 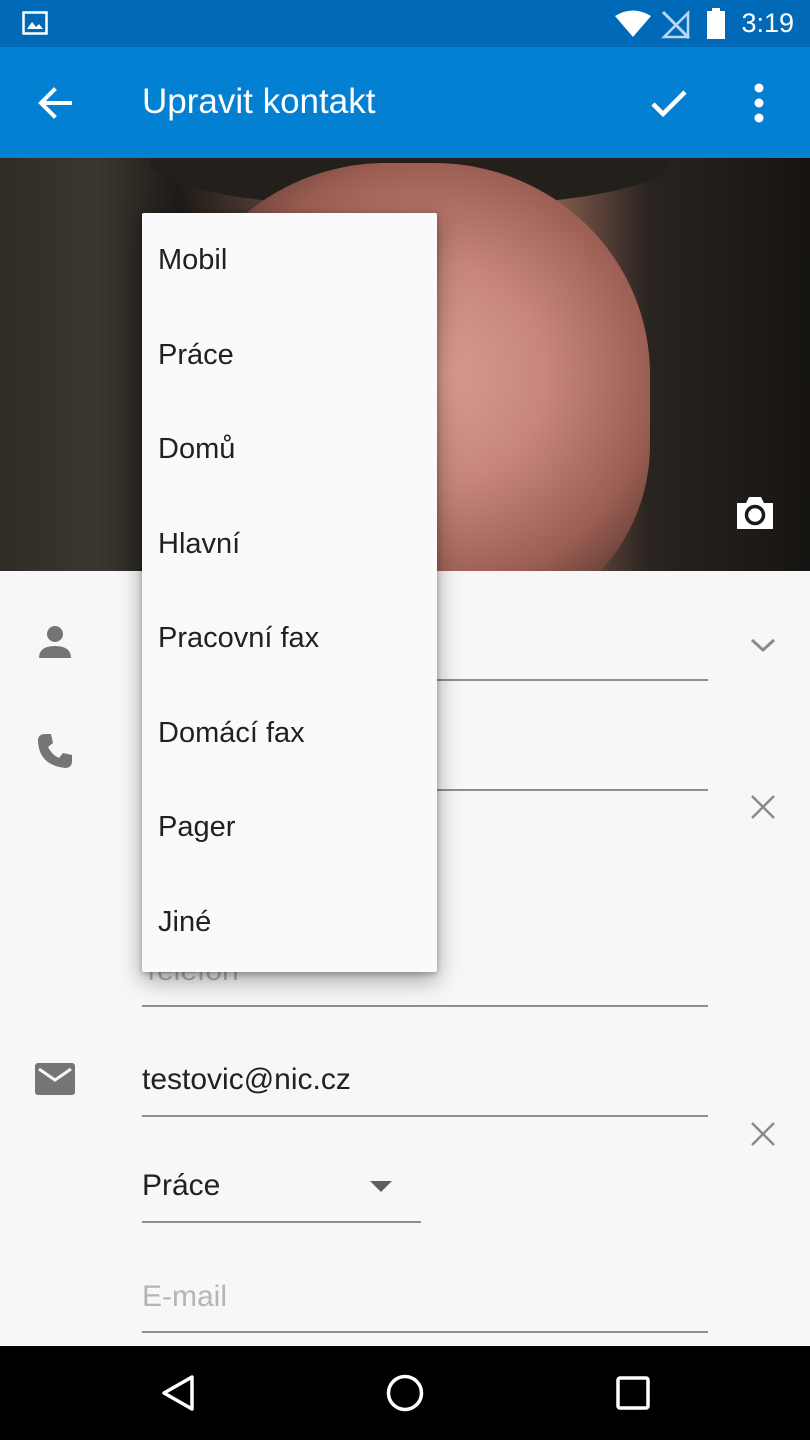 What do you see at coordinates (259, 101) in the screenshot?
I see `page-title: Upravit kontakt` at bounding box center [259, 101].